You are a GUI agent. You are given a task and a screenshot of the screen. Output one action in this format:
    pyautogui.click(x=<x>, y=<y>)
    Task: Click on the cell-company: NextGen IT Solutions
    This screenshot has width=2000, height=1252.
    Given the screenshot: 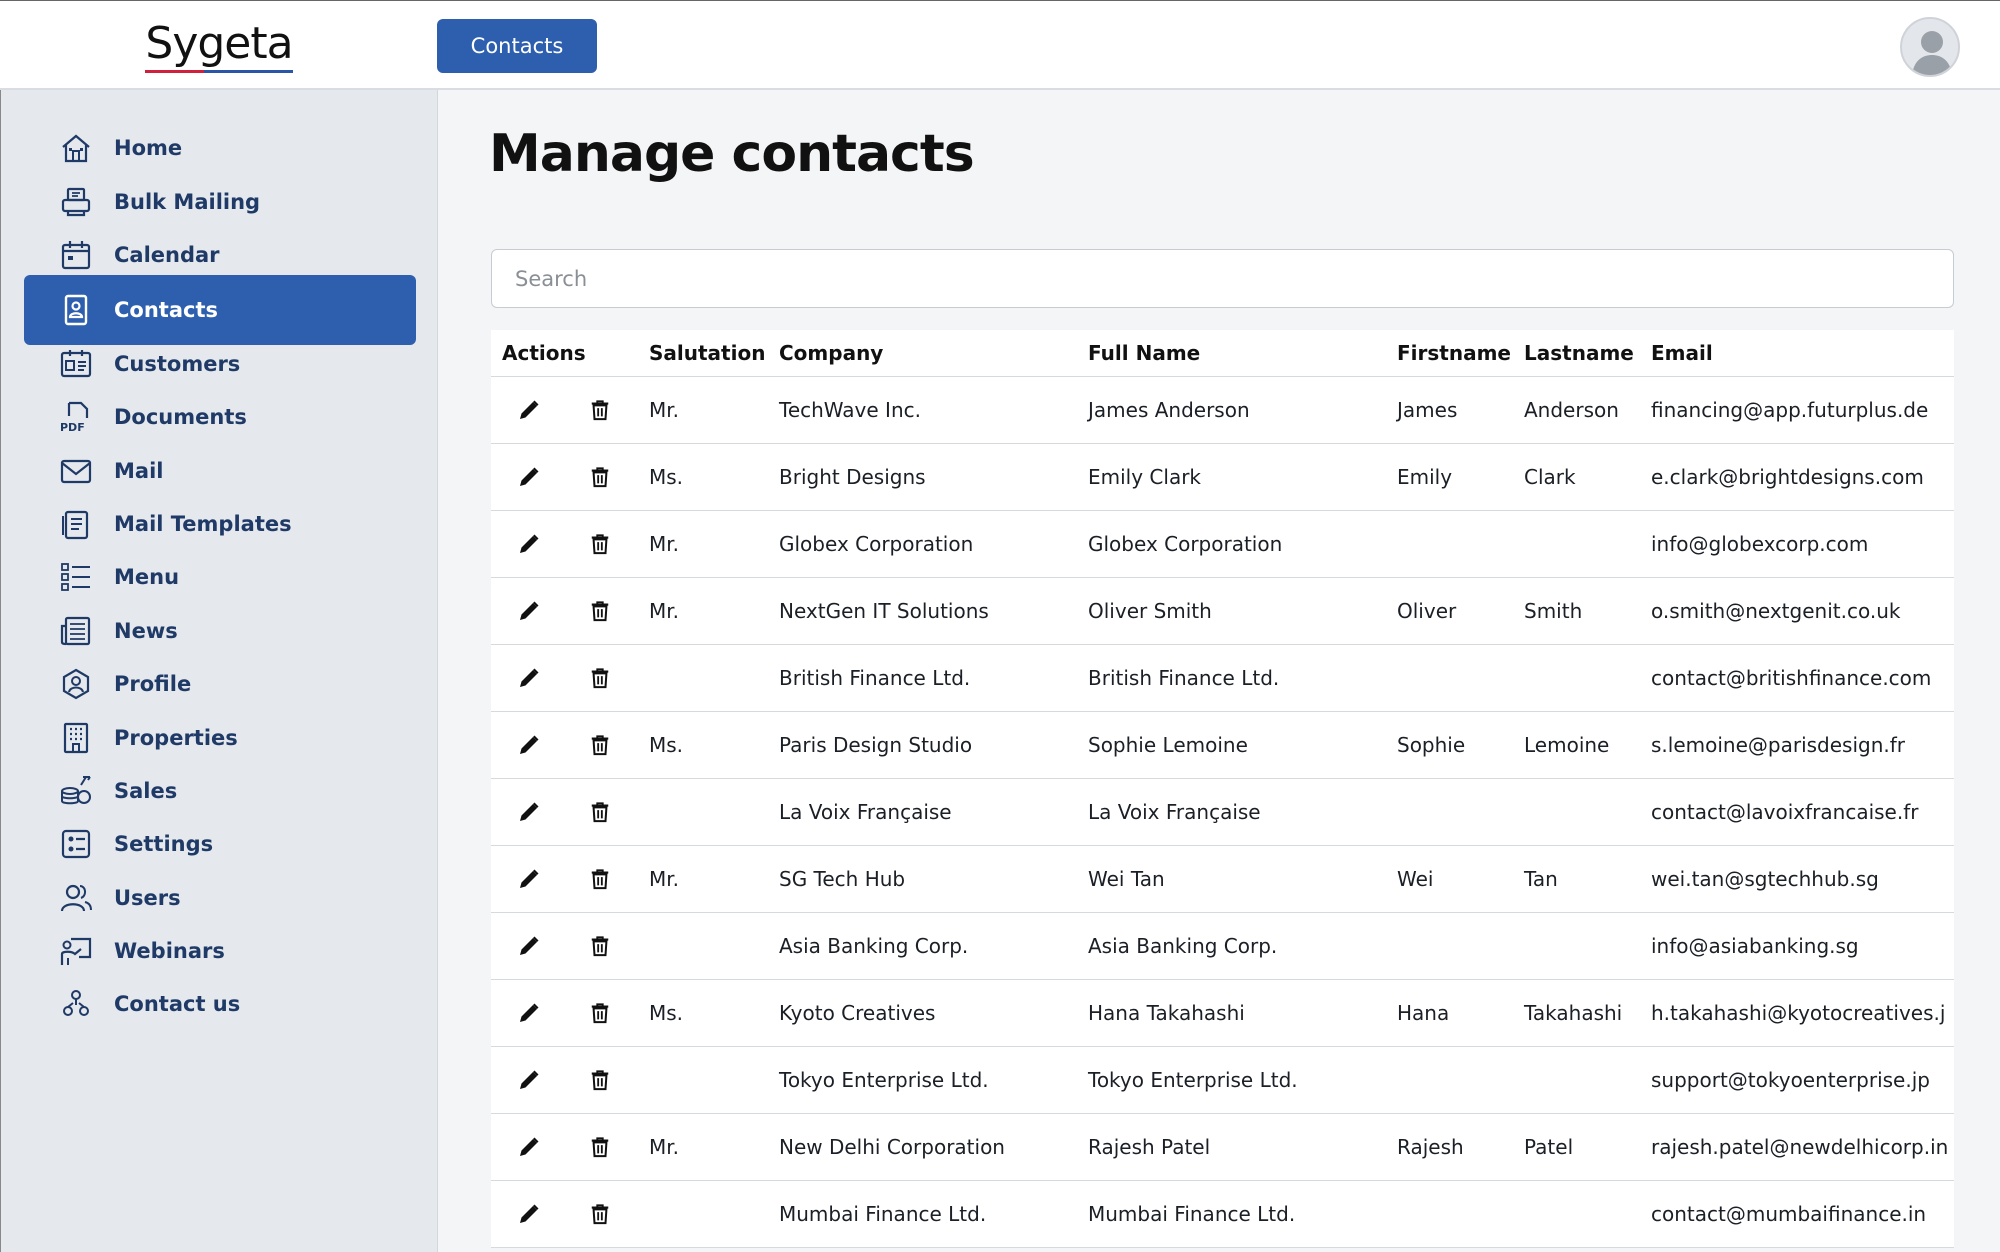 What is the action you would take?
    pyautogui.click(x=922, y=611)
    